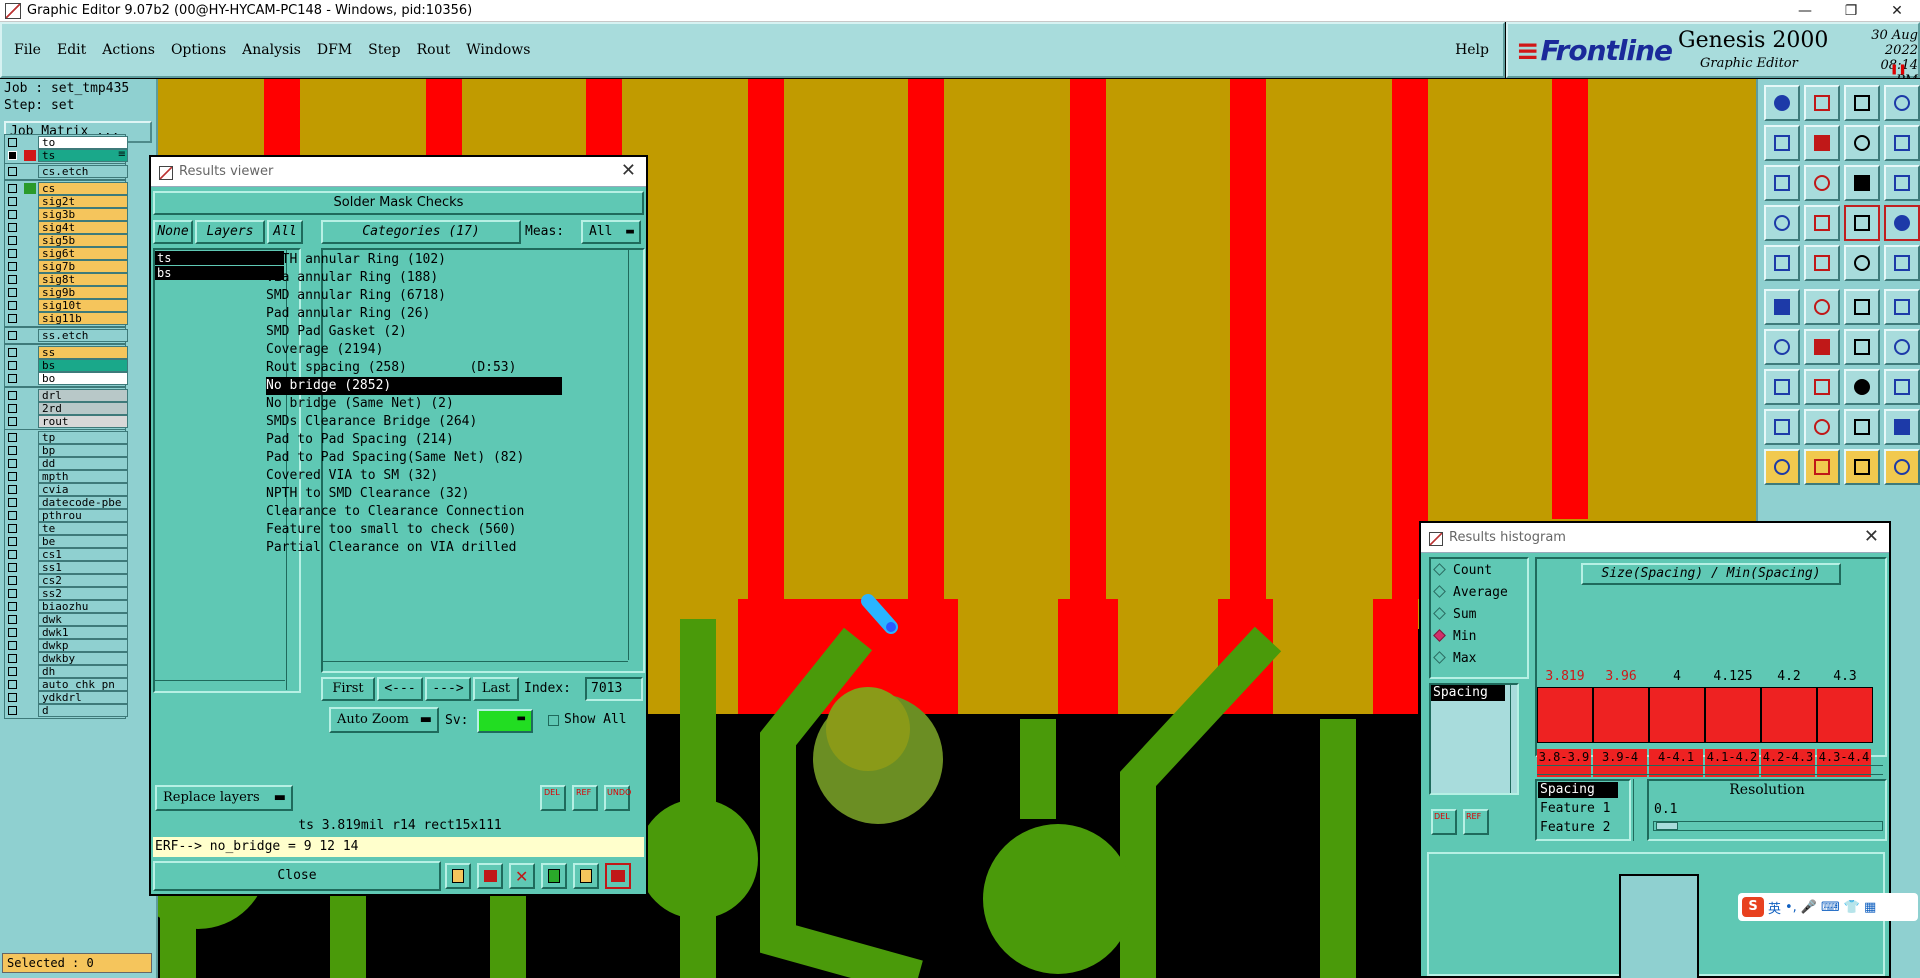  Describe the element at coordinates (1902, 347) in the screenshot. I see `flip-button` at that location.